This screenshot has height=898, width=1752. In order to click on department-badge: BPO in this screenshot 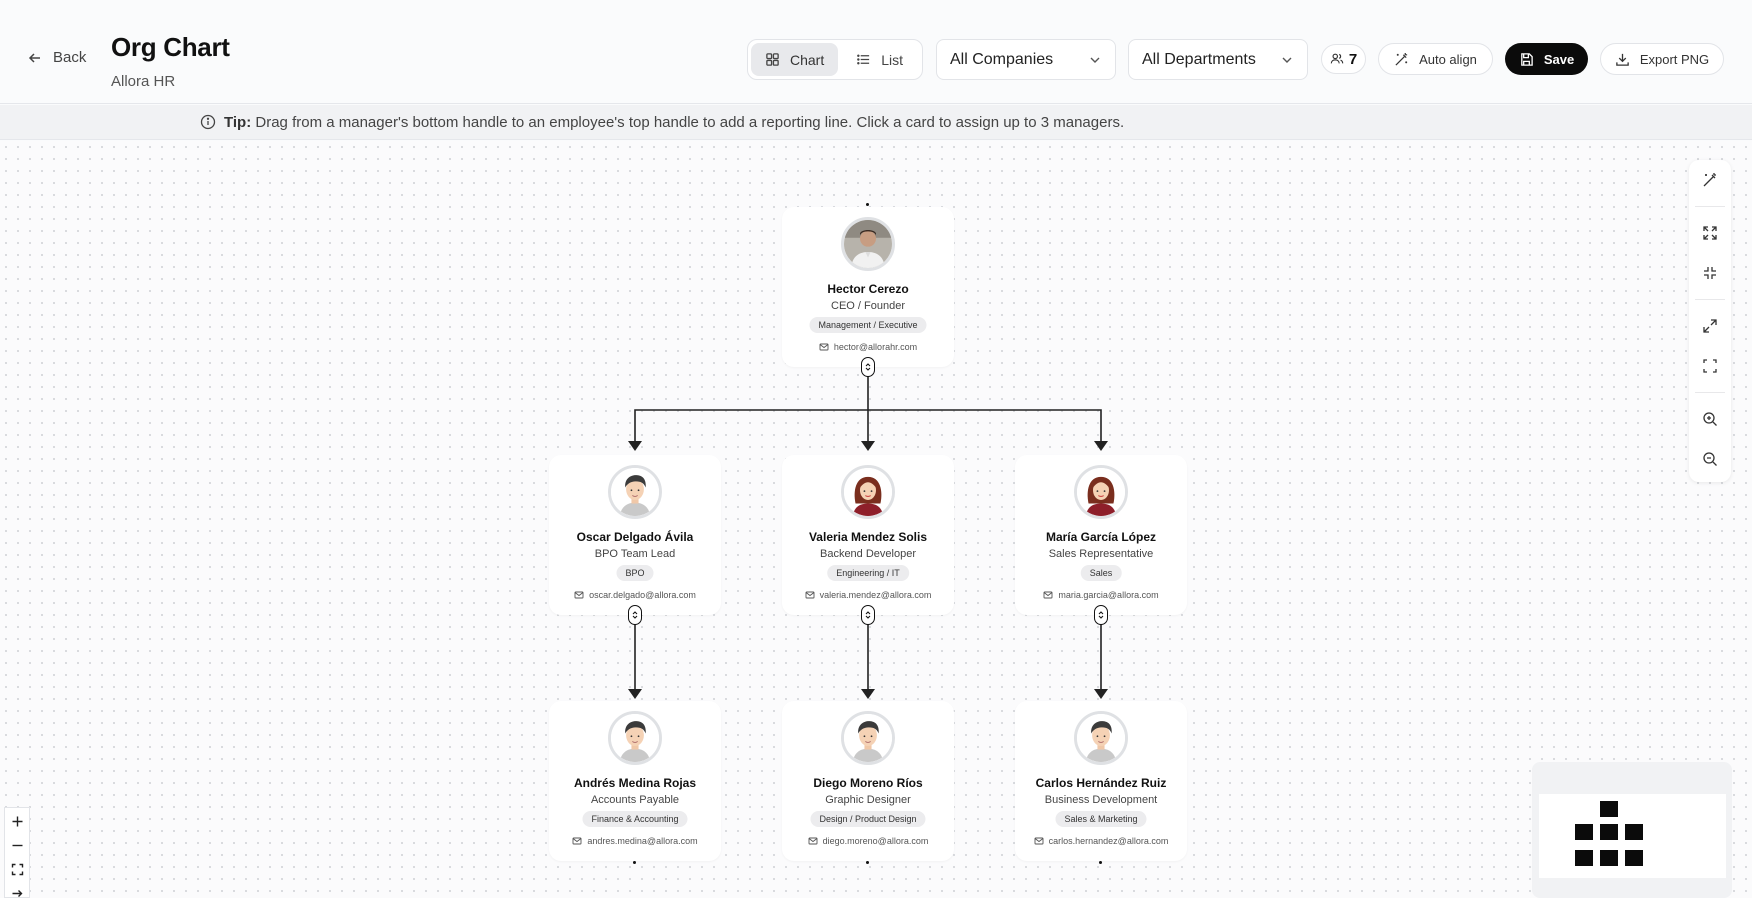, I will do `click(635, 573)`.